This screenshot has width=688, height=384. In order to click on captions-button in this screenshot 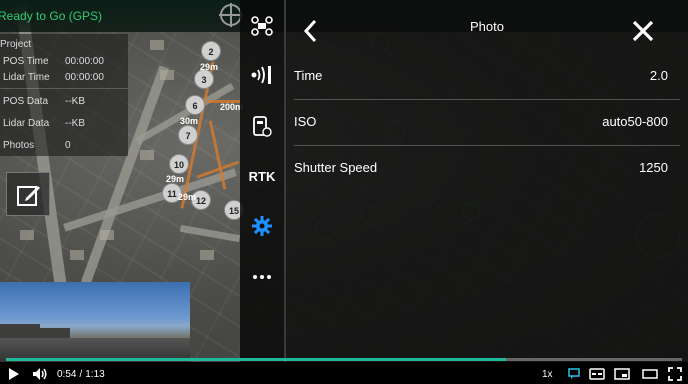, I will do `click(597, 374)`.